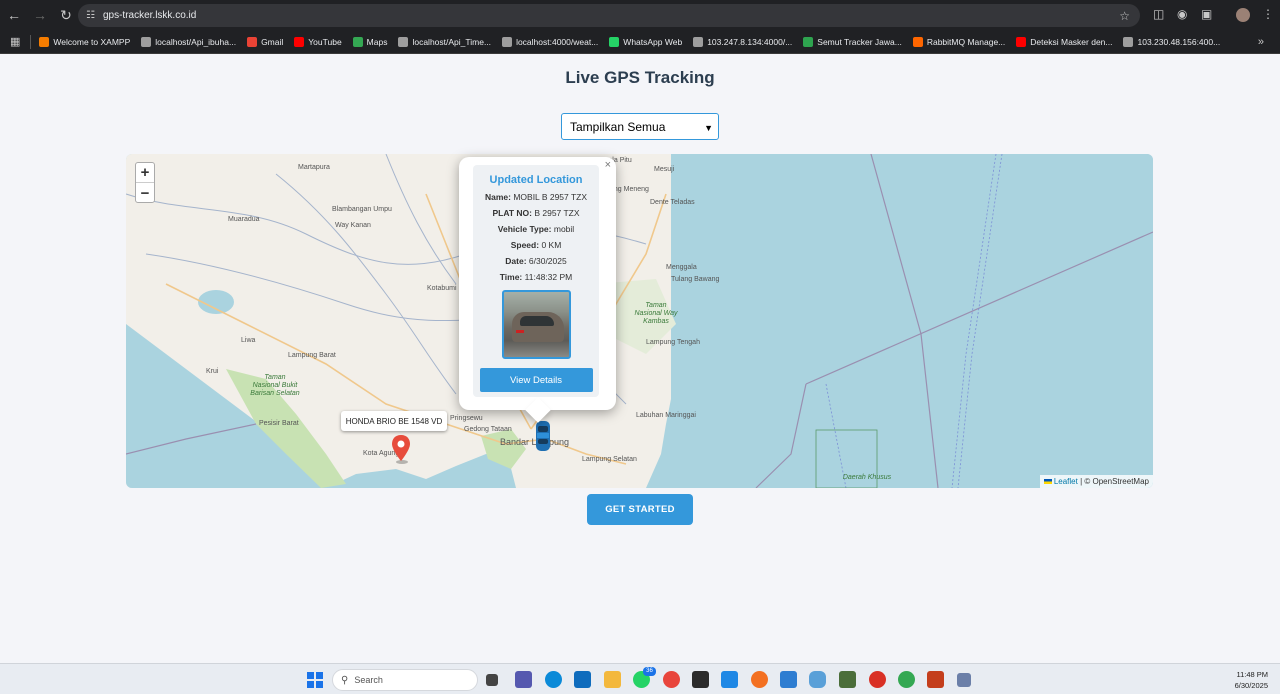  I want to click on bookmark-item: WhatsApp Web, so click(645, 41).